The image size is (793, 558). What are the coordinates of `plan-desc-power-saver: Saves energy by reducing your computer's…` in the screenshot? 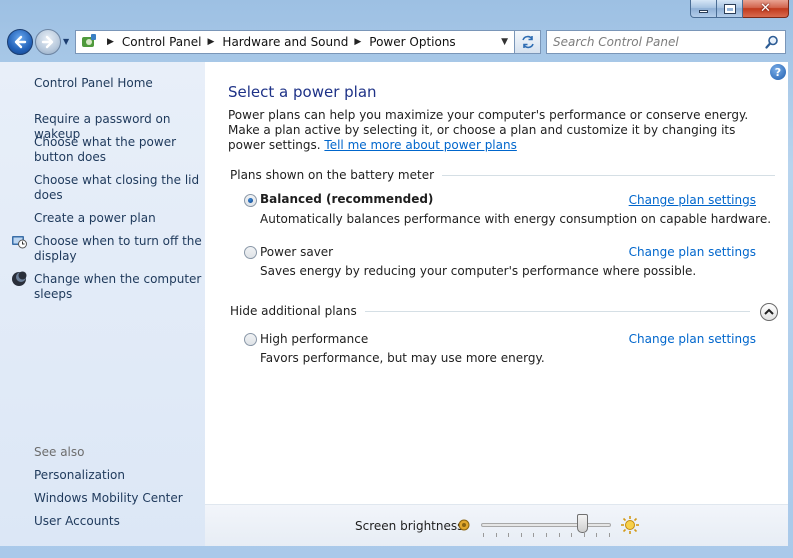 It's located at (478, 271).